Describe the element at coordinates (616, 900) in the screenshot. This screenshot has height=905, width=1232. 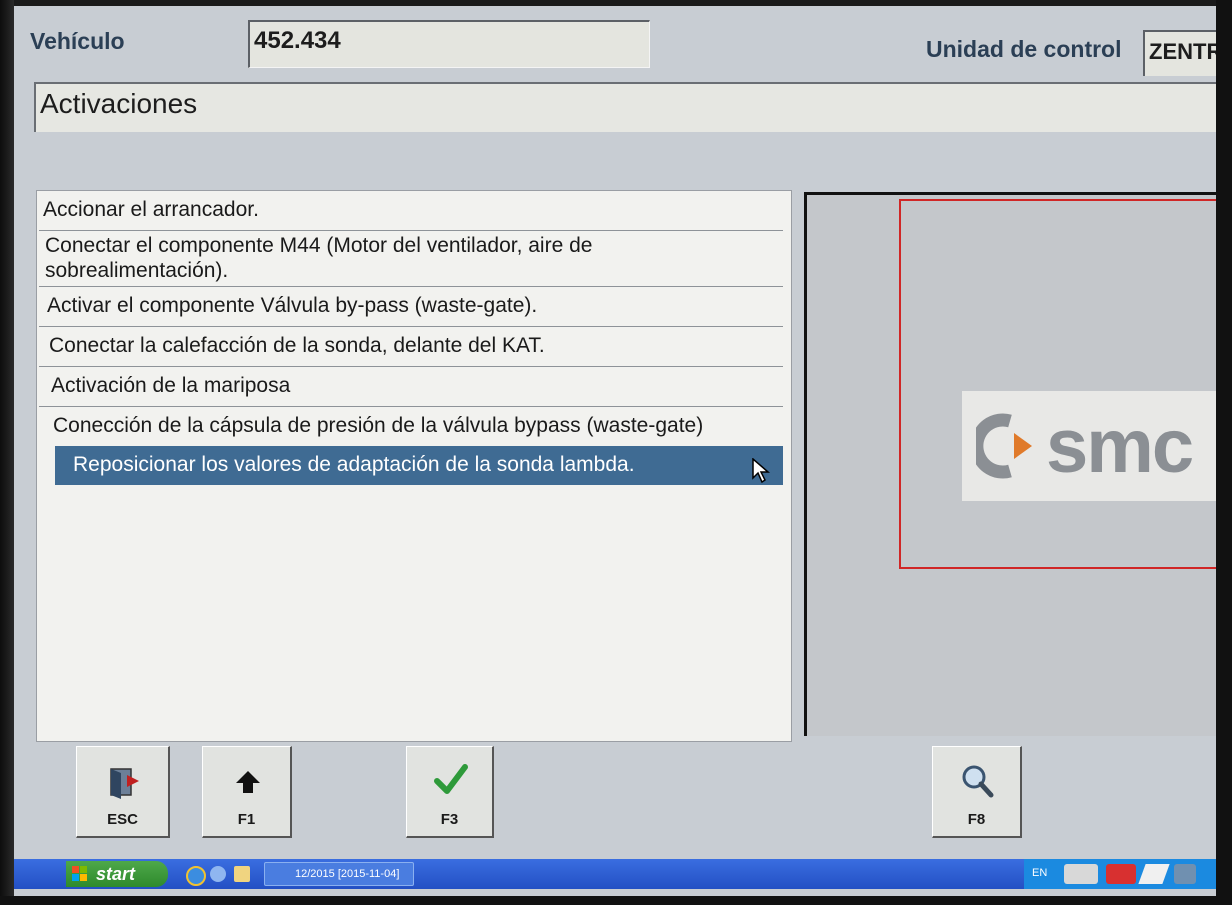
I see `monitor-bezel-bottom` at that location.